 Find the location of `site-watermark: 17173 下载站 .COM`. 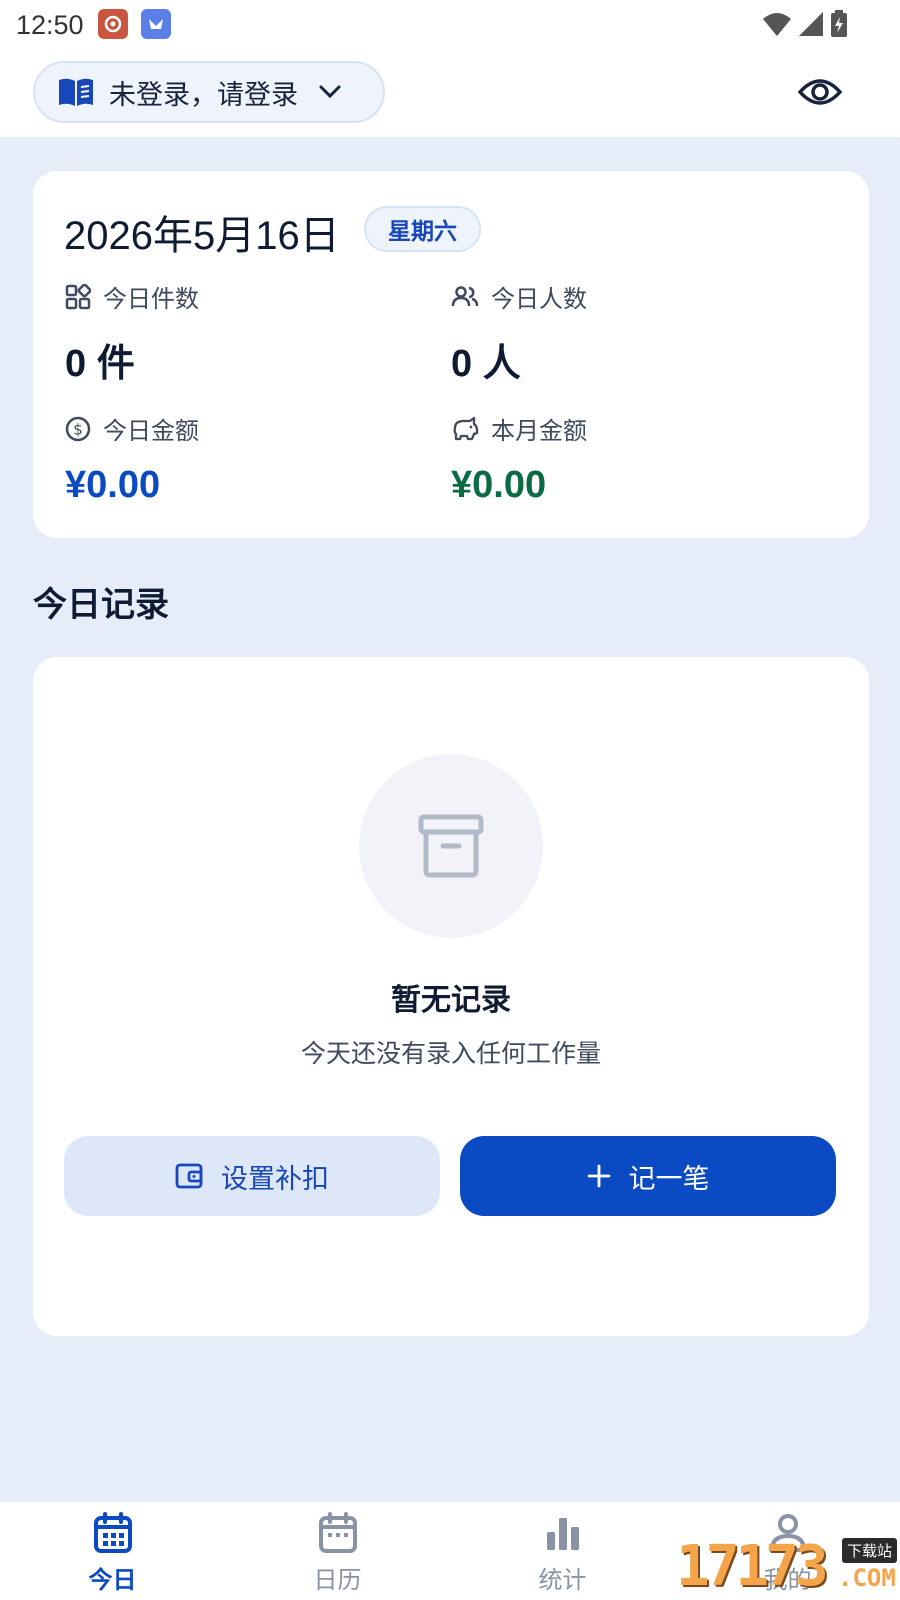

site-watermark: 17173 下载站 .COM is located at coordinates (787, 1566).